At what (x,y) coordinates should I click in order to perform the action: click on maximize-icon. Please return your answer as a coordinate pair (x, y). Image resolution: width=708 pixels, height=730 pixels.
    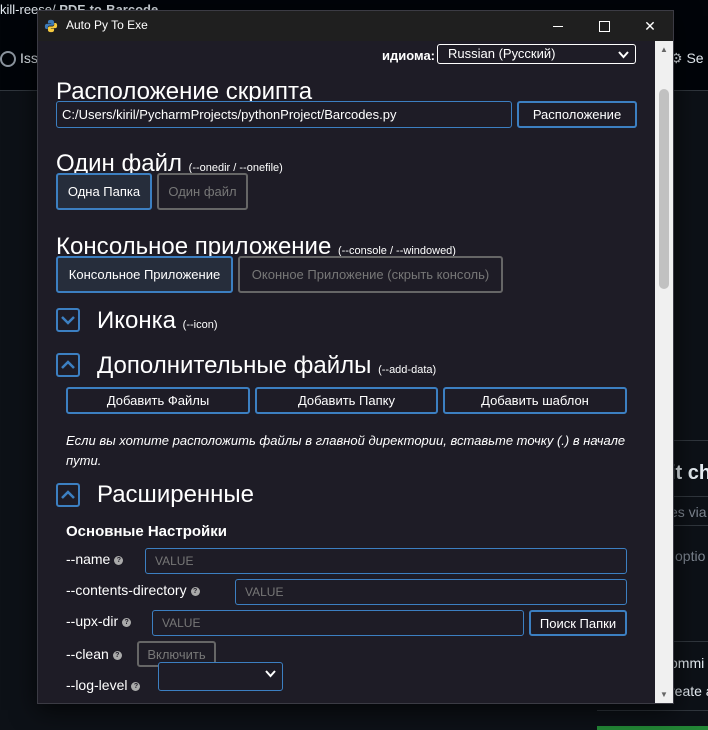
    Looking at the image, I should click on (604, 26).